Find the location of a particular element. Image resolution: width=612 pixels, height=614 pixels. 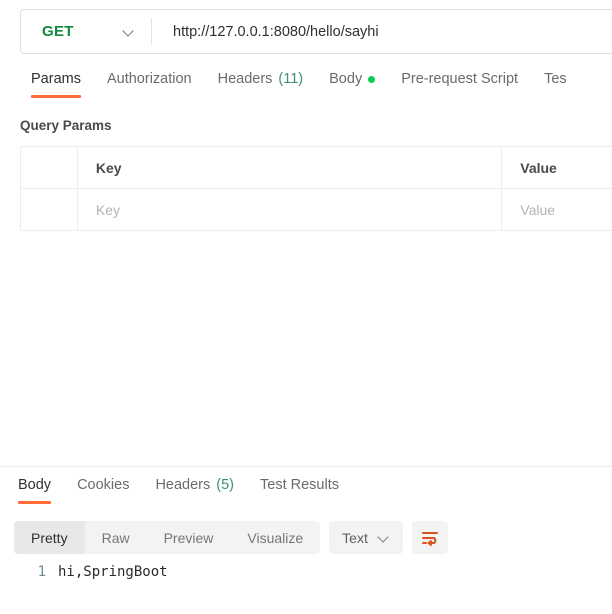

method-label: GET is located at coordinates (58, 31).